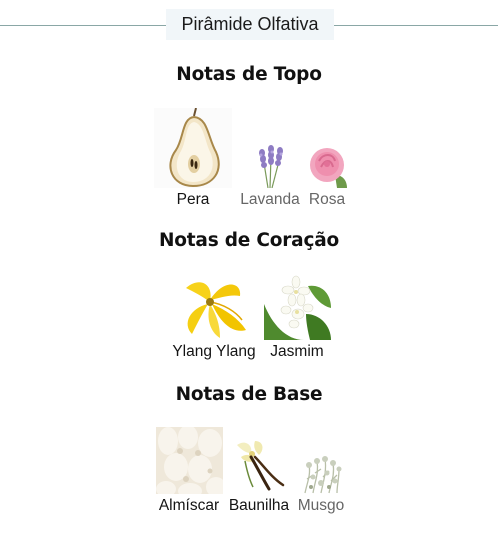 This screenshot has height=542, width=498. I want to click on note-label: Jasmim, so click(297, 351).